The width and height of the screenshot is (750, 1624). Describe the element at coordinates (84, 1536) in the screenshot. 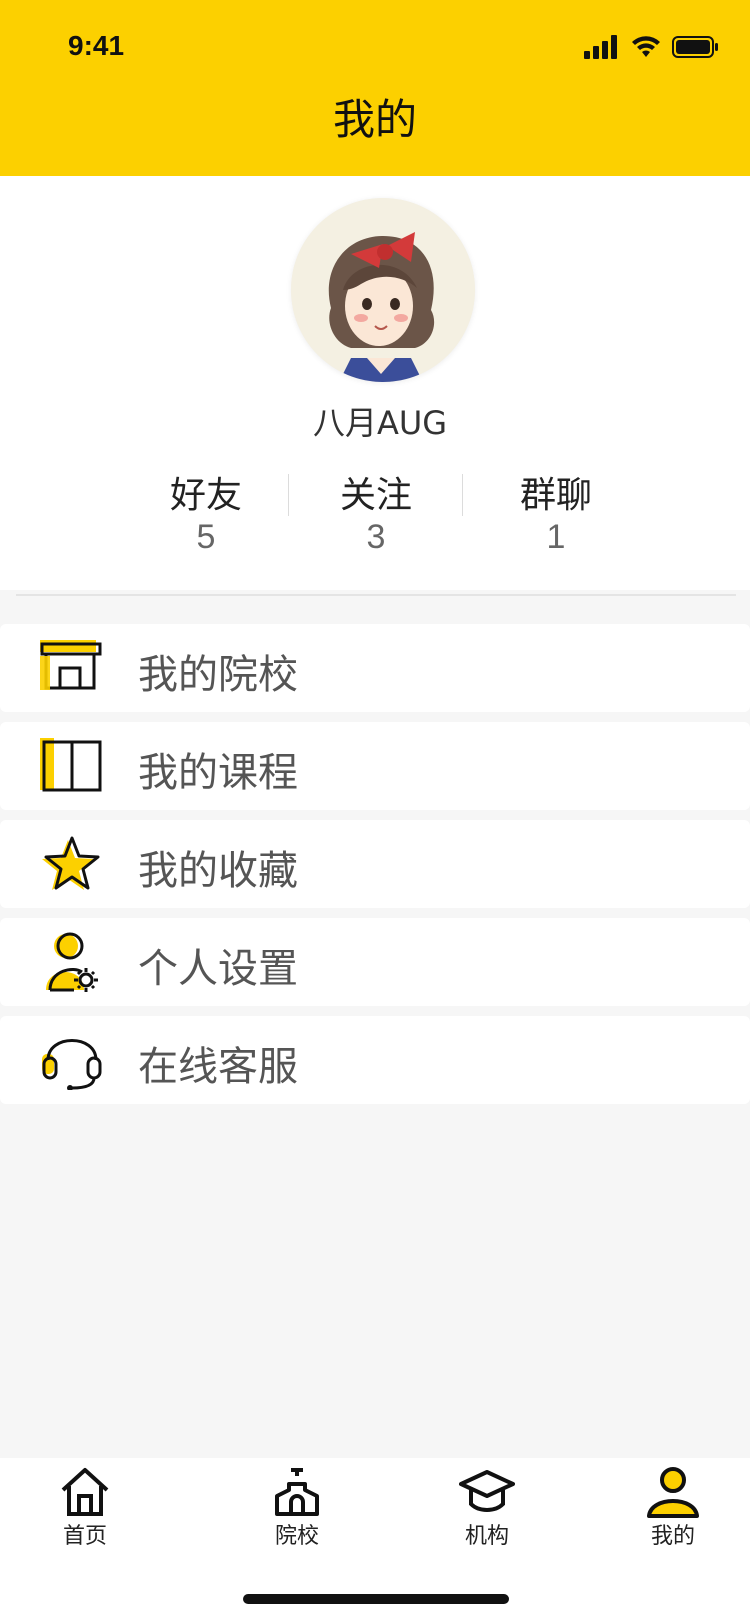

I see `tab-label: 首页` at that location.